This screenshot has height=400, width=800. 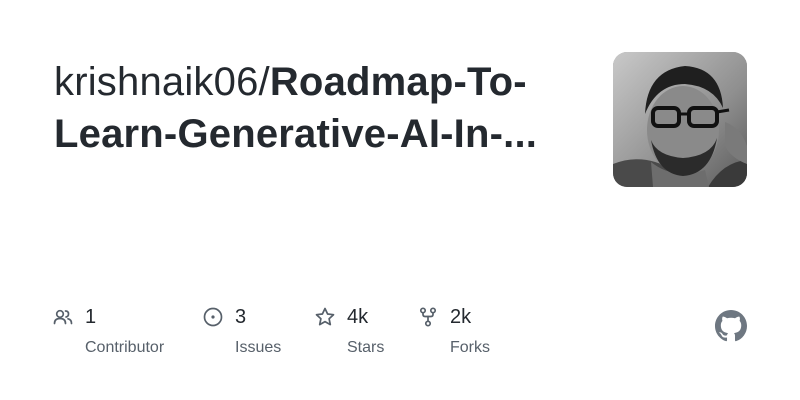 I want to click on stat-contributors: 1 Contributor, so click(x=108, y=330).